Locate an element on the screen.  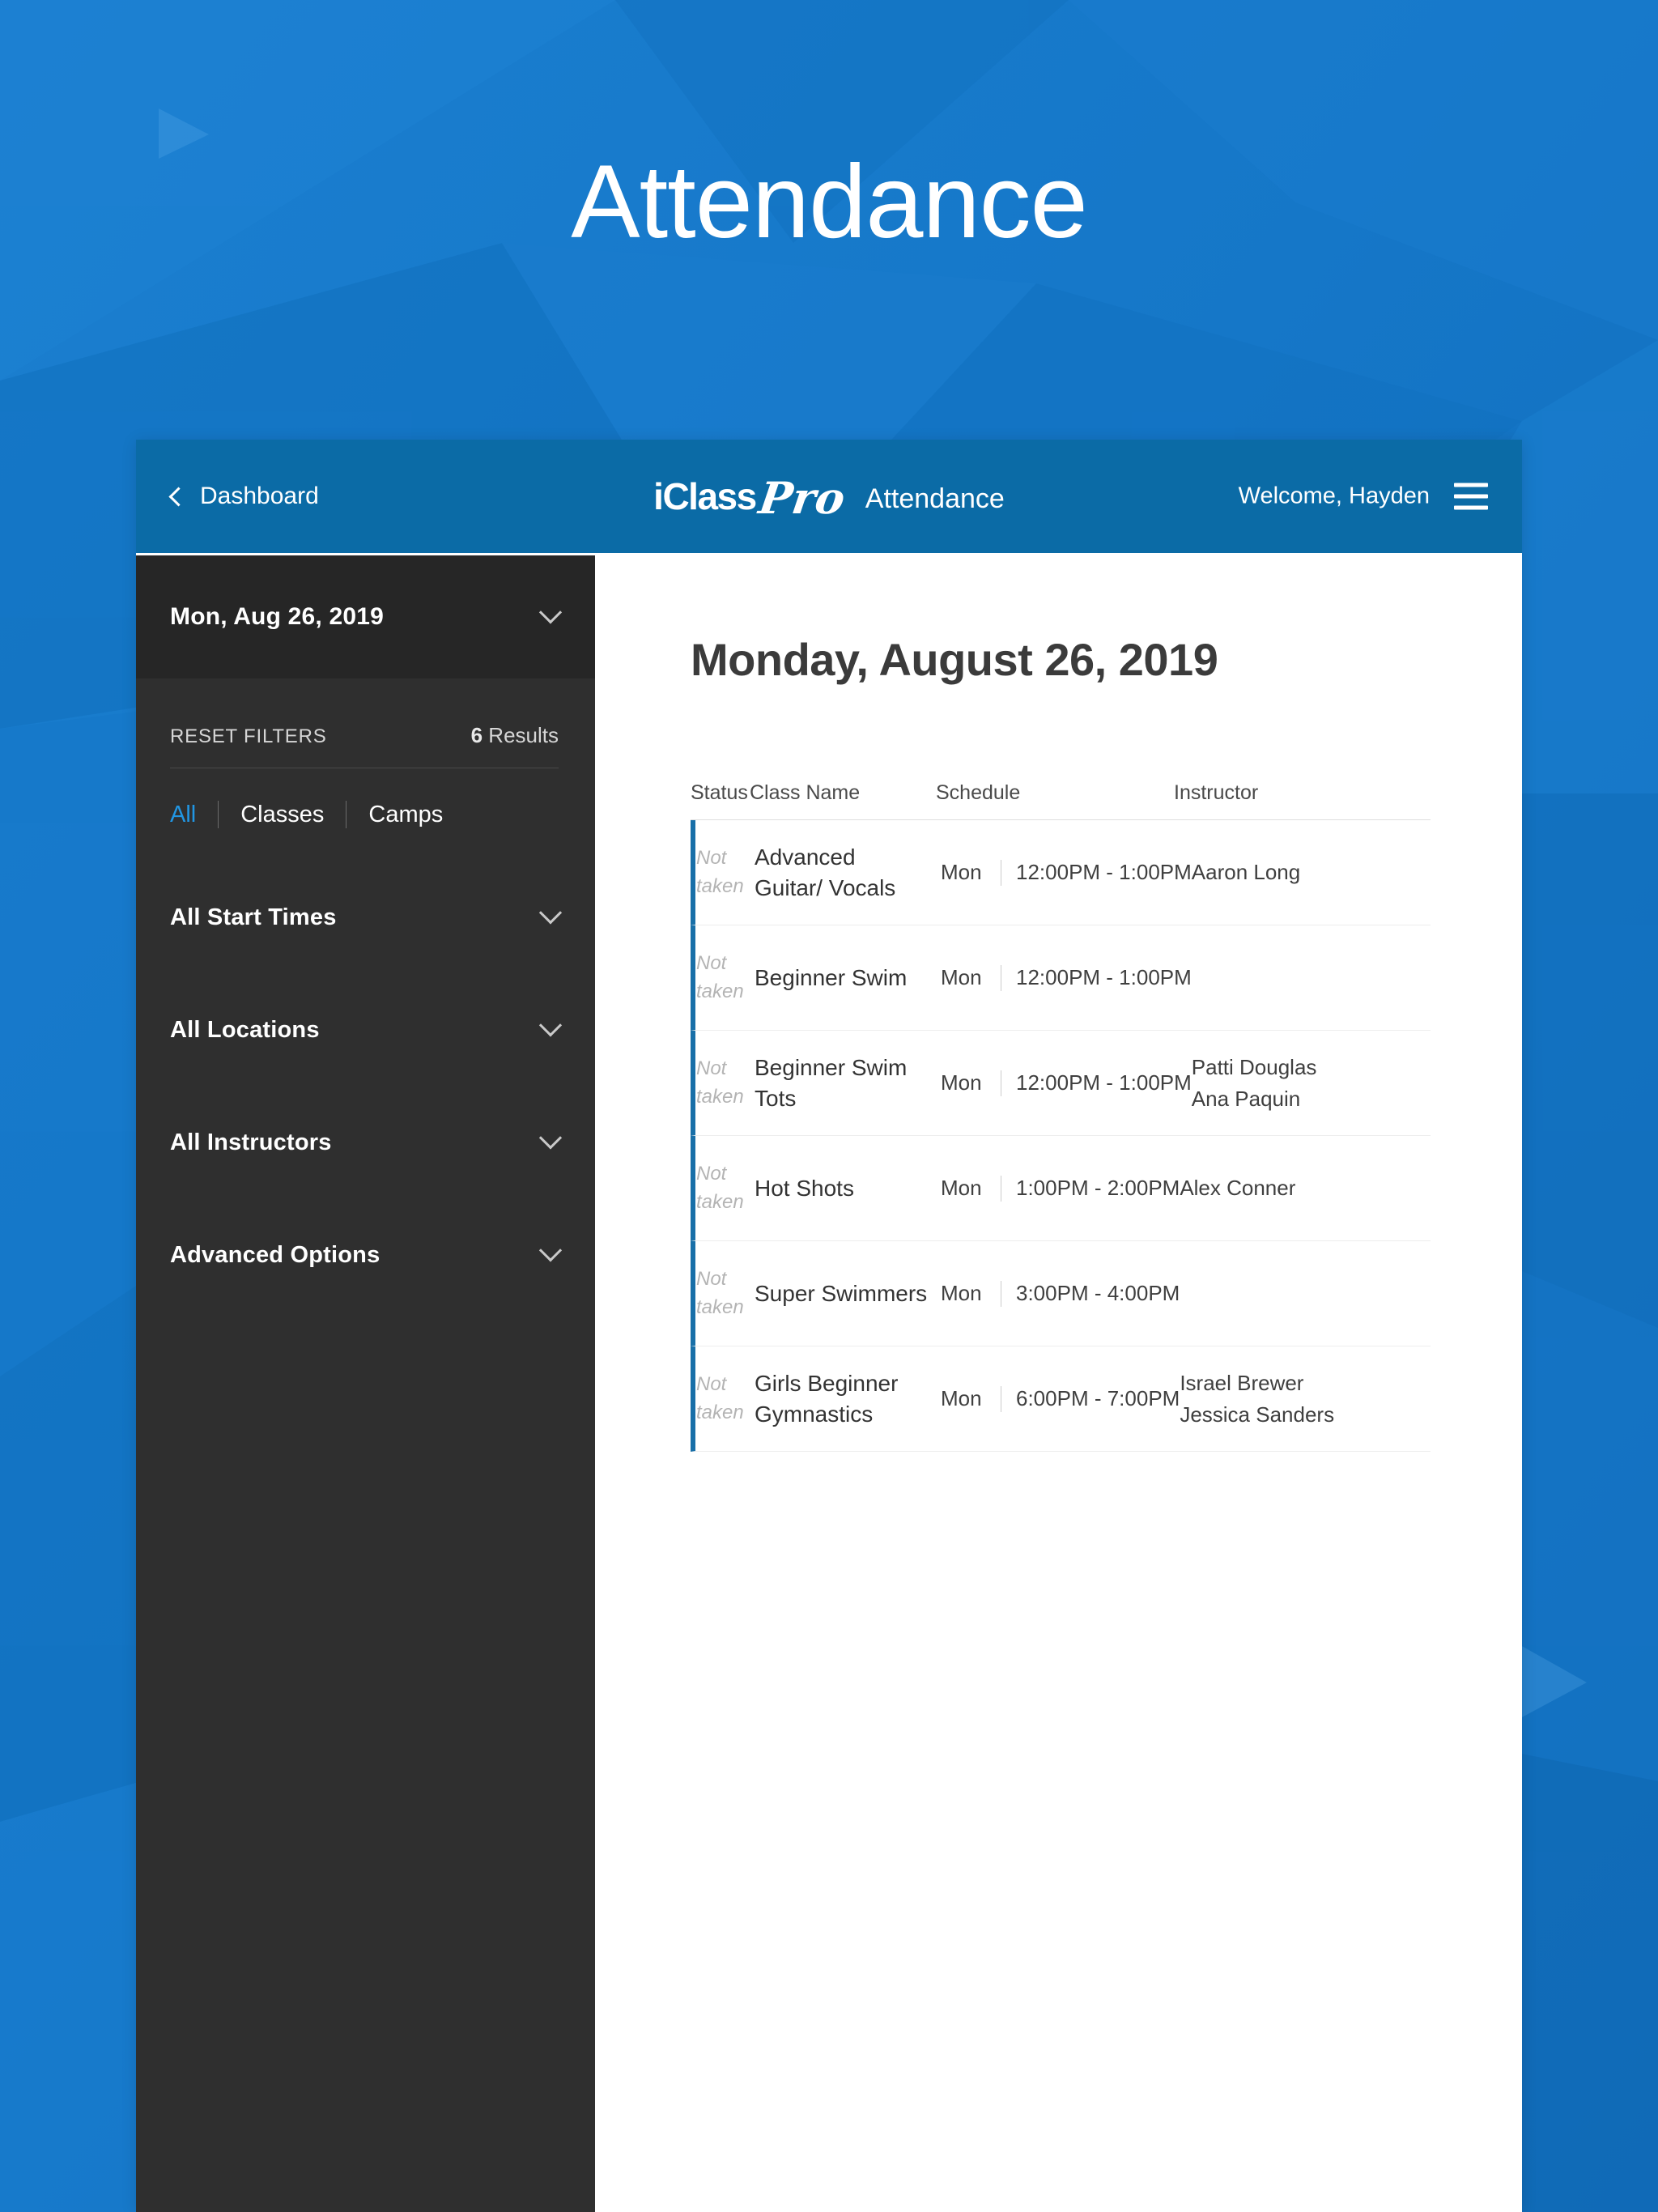
date-picker-value: Mon, Aug 26, 2019 is located at coordinates (277, 616).